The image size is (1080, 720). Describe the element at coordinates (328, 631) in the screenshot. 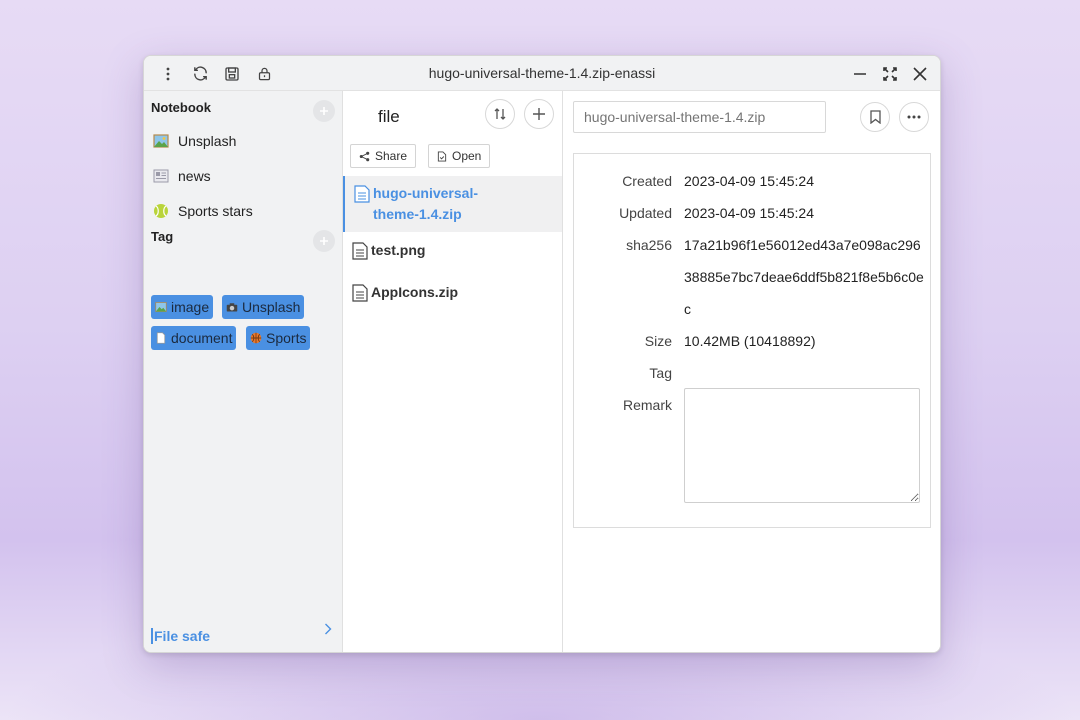

I see `chevron-right-icon` at that location.